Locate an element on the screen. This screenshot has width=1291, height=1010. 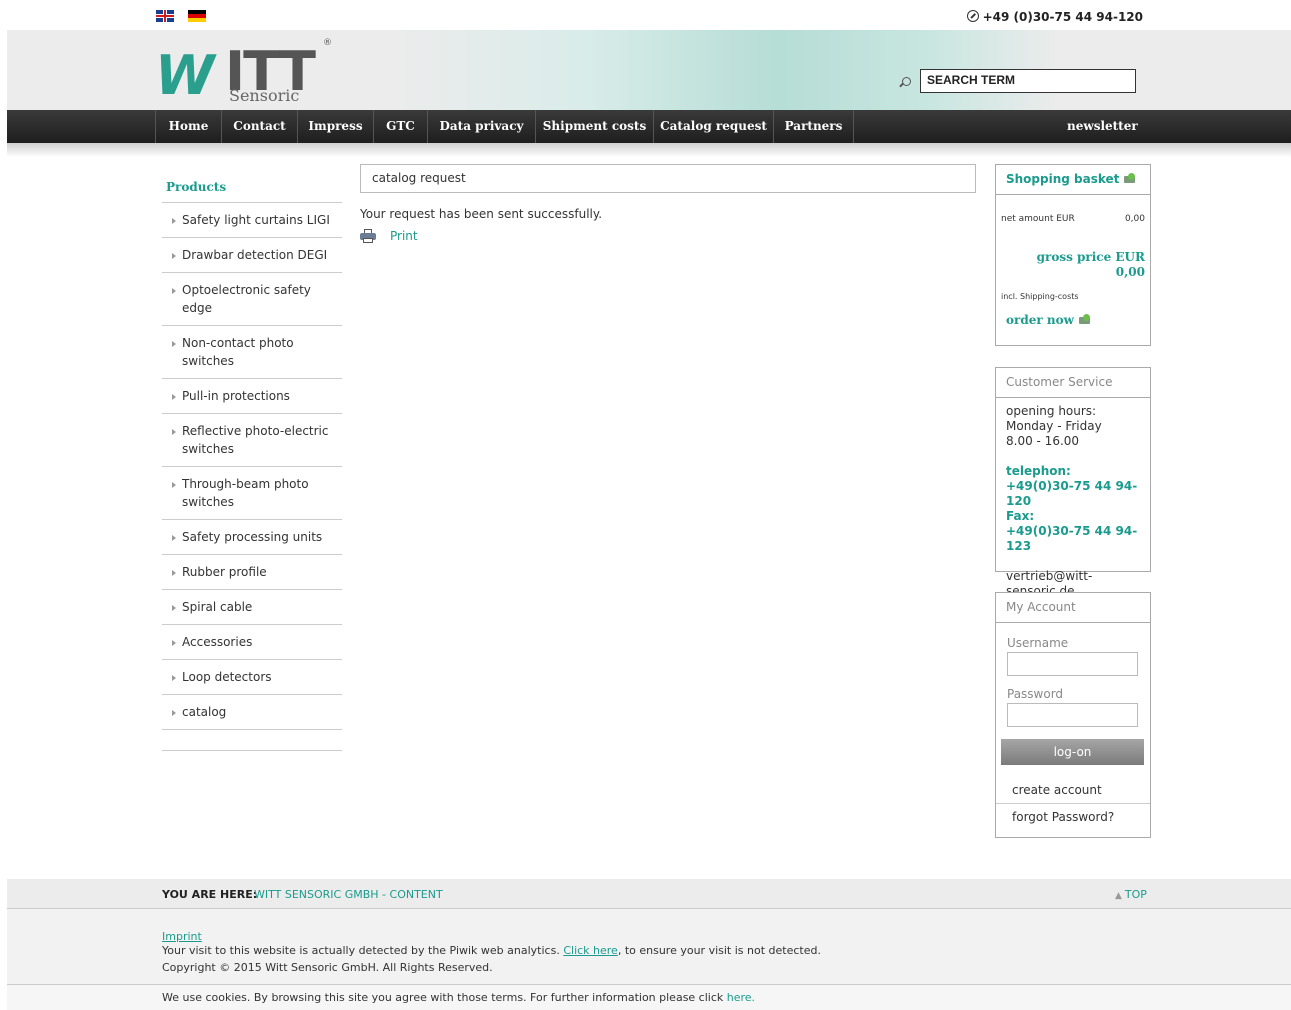
sidebar-item-label: Safety processing units is located at coordinates (252, 537).